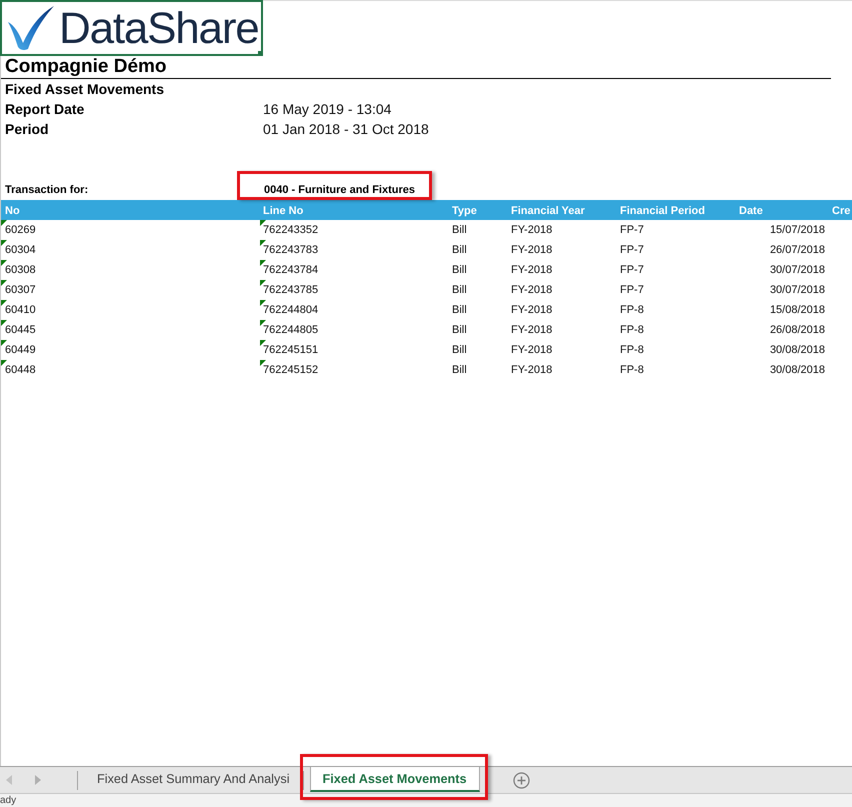 This screenshot has height=807, width=852. Describe the element at coordinates (20, 370) in the screenshot. I see `table-cell: 60448` at that location.